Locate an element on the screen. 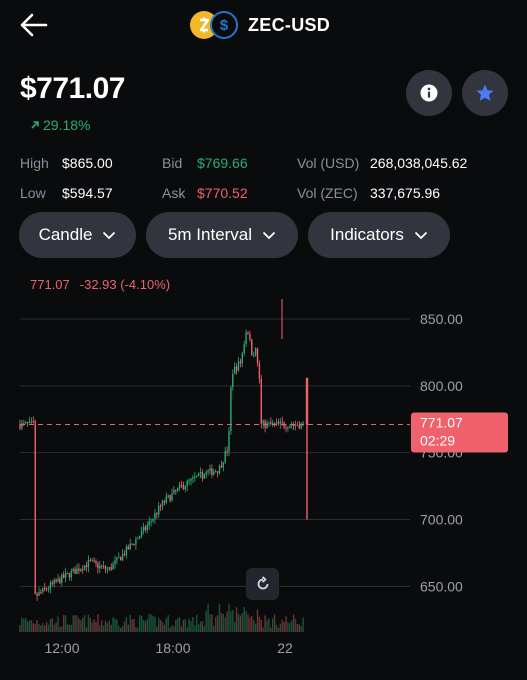 This screenshot has width=527, height=680. chart-type-select: Candle is located at coordinates (77, 235).